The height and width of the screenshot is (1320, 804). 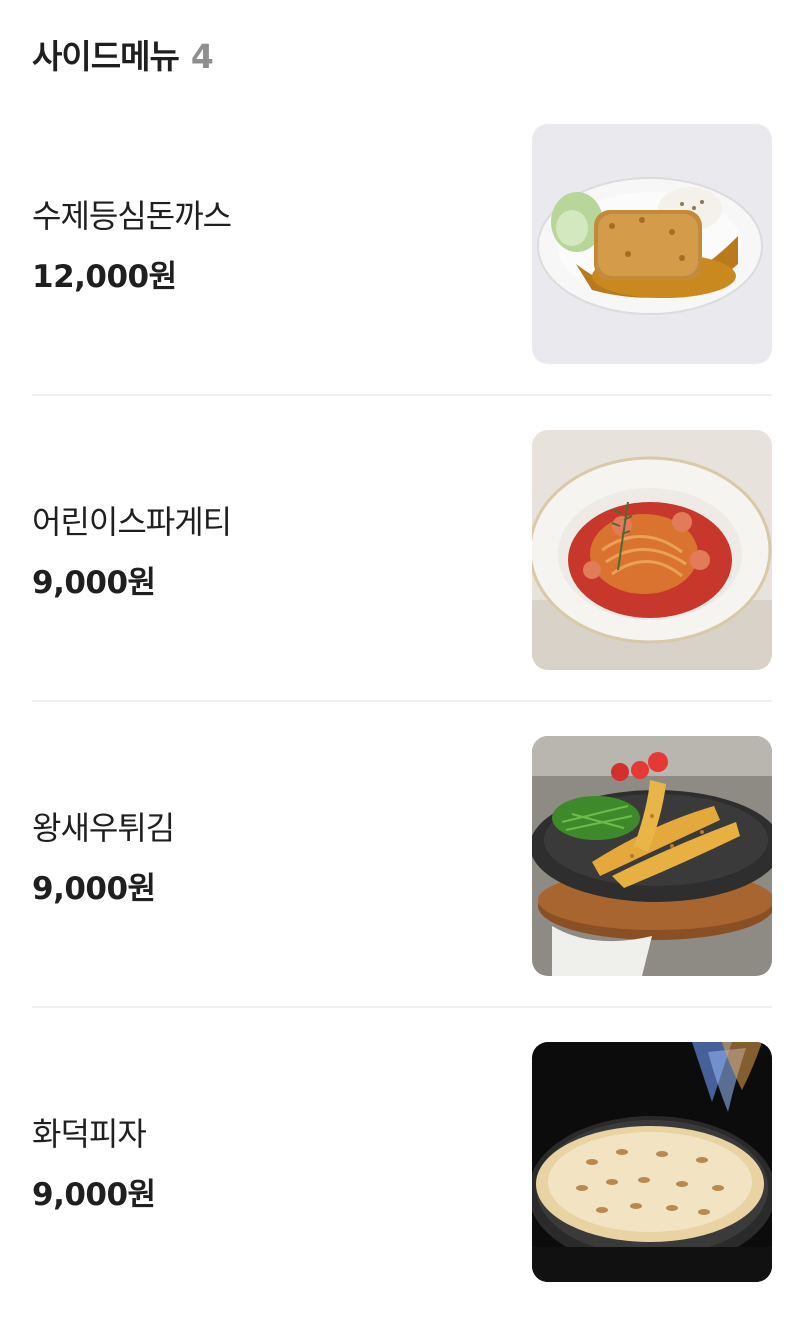 What do you see at coordinates (103, 827) in the screenshot?
I see `menu-item-name: 왕새우튀김` at bounding box center [103, 827].